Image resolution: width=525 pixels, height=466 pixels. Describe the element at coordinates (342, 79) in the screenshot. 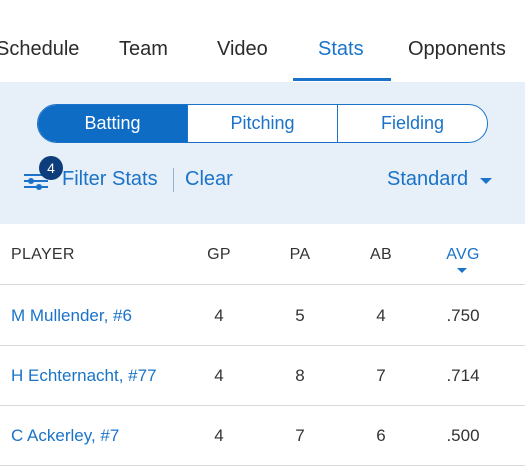

I see `active-tab-indicator` at that location.